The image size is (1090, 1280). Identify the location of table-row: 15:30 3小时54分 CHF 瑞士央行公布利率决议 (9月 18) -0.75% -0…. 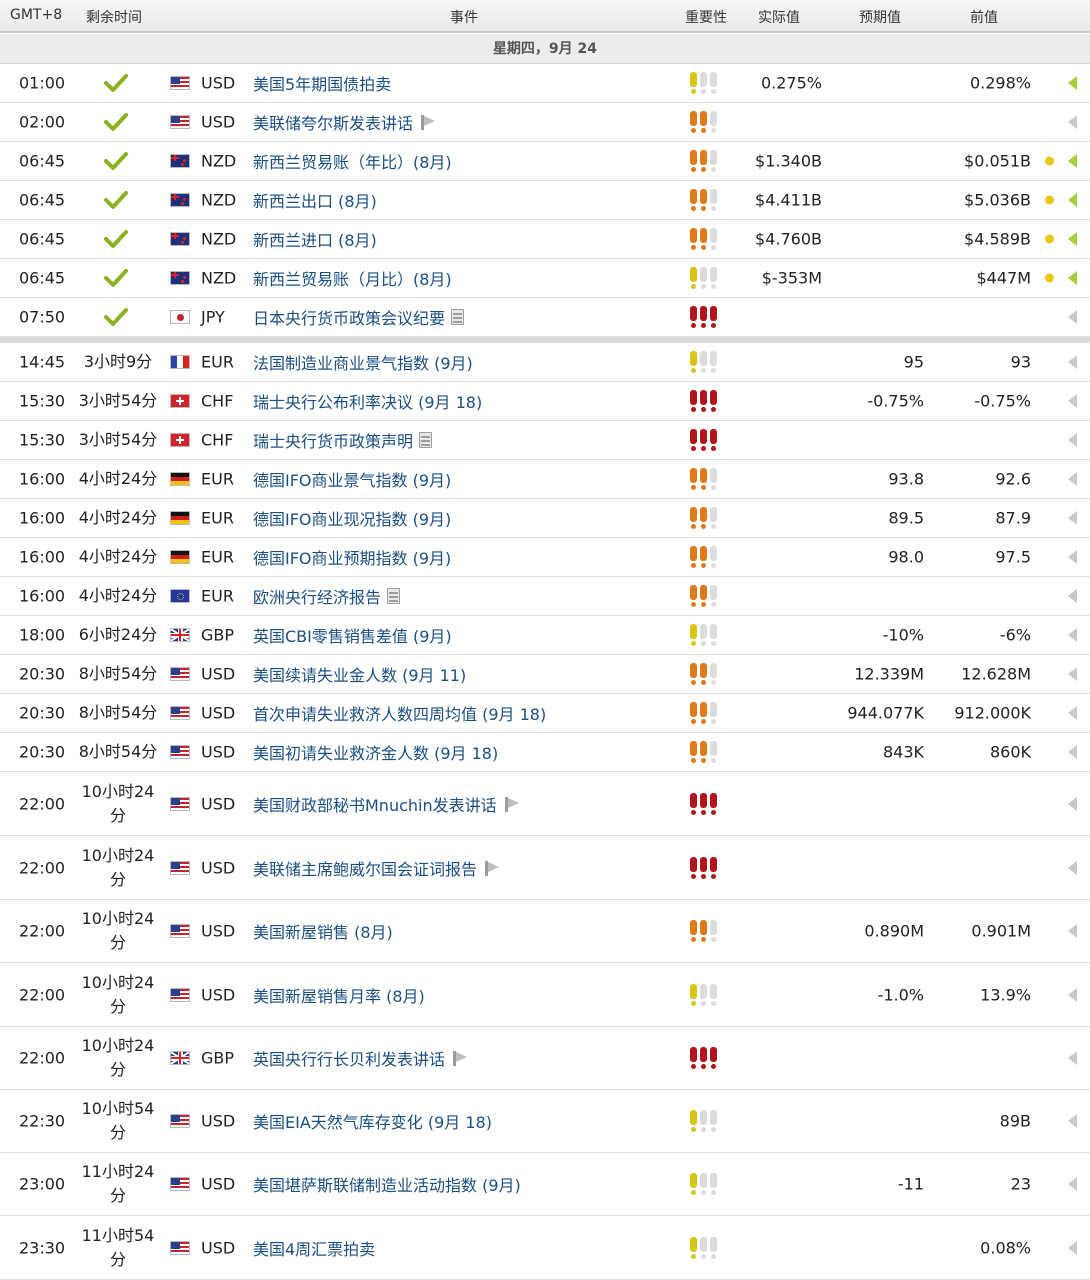
(545, 401).